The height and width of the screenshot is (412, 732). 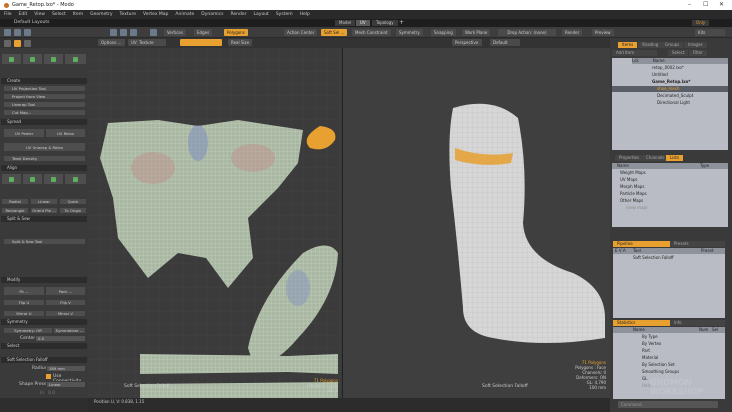 I want to click on pivot-icon, so click(x=7, y=43).